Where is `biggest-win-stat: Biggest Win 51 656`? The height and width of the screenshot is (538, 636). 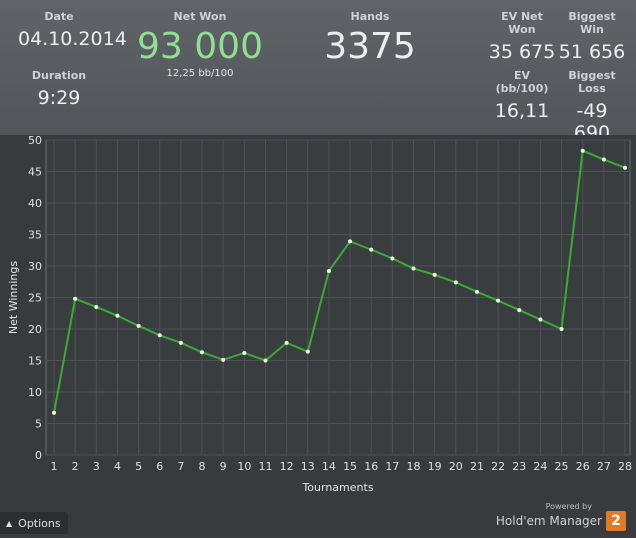 biggest-win-stat: Biggest Win 51 656 is located at coordinates (592, 36).